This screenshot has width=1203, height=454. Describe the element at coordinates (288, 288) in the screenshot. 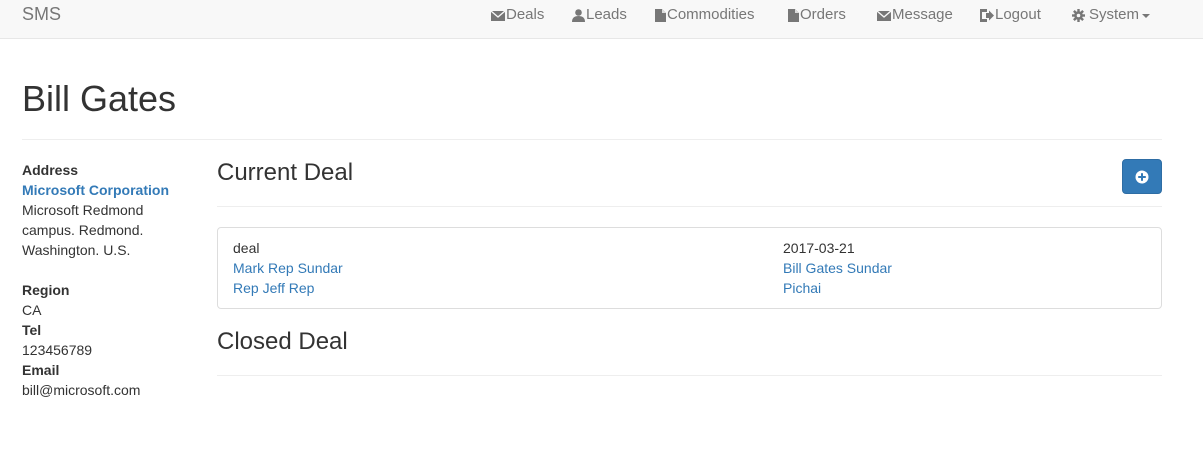

I see `deal-link-rep-jeff-rep: Rep Jeff Rep` at that location.